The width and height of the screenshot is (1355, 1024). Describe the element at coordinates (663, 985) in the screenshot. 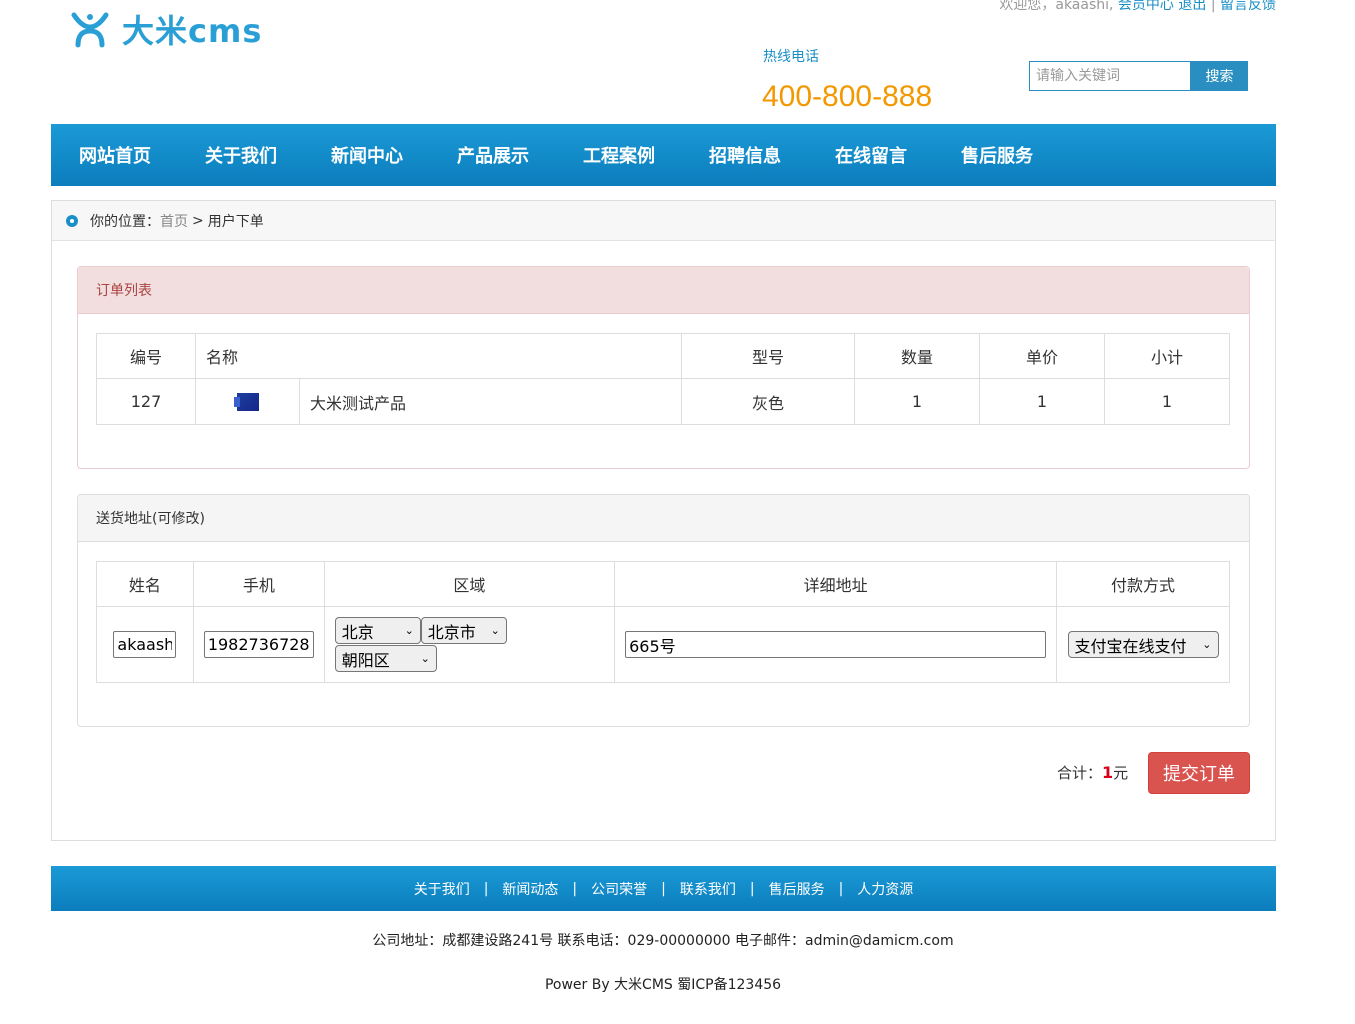

I see `footer-power-line: Power By 大米CMS 蜀ICP备123456` at that location.